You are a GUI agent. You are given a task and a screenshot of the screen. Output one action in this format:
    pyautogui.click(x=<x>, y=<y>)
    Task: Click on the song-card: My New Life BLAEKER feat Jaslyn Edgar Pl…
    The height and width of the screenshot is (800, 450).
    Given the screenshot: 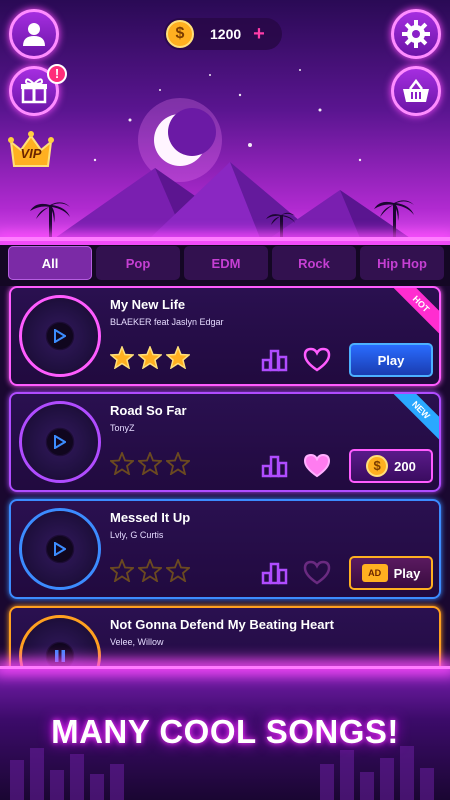 What is the action you would take?
    pyautogui.click(x=225, y=336)
    